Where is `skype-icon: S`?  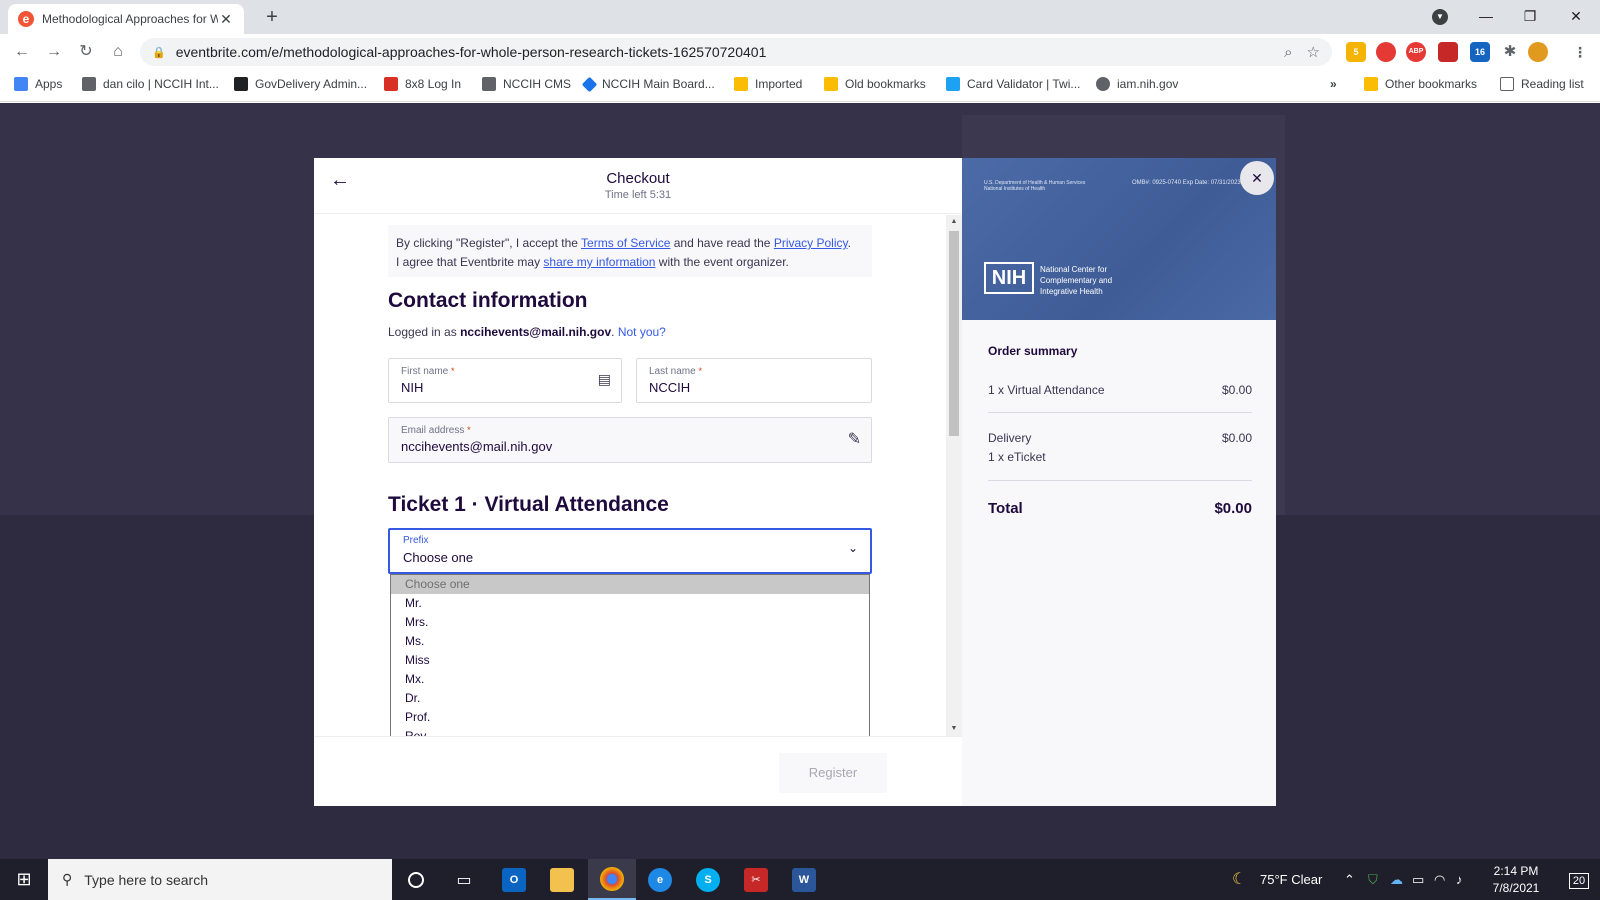
skype-icon: S is located at coordinates (708, 879).